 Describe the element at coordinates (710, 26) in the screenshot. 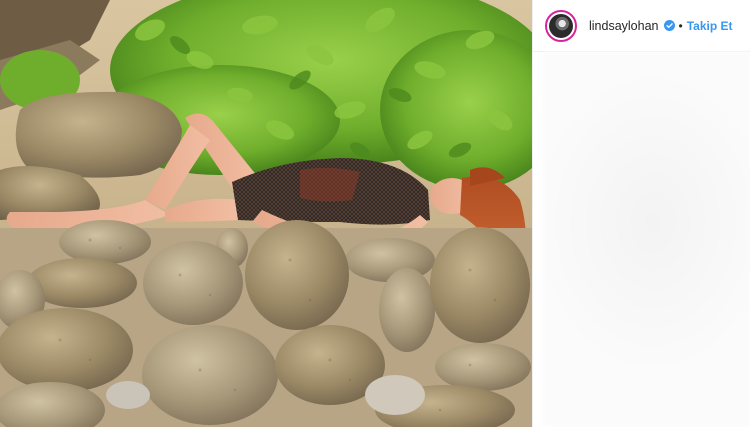

I see `follow-button: Takip Et` at that location.